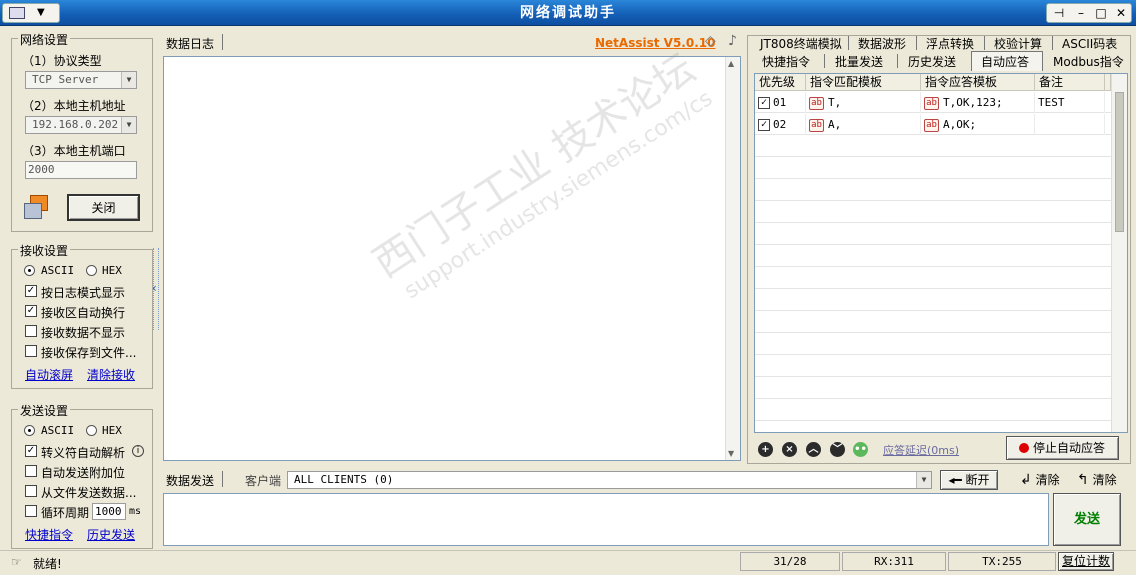 Image resolution: width=1136 pixels, height=575 pixels. I want to click on status-tx: TX:255, so click(1002, 561).